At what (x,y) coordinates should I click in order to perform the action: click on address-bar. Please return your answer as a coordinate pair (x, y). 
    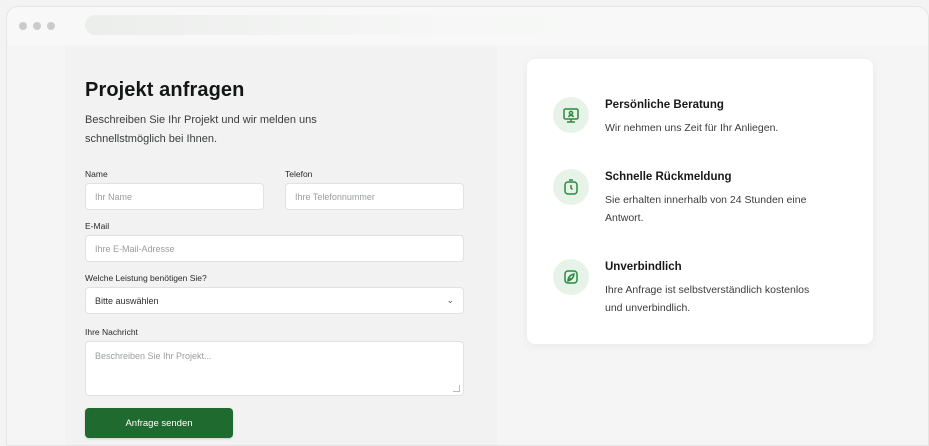
    Looking at the image, I should click on (345, 25).